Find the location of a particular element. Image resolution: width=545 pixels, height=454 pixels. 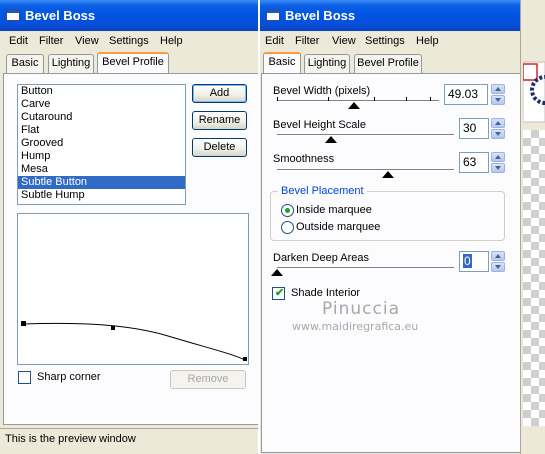

shade-interior-checkbox: ✔ is located at coordinates (278, 293).